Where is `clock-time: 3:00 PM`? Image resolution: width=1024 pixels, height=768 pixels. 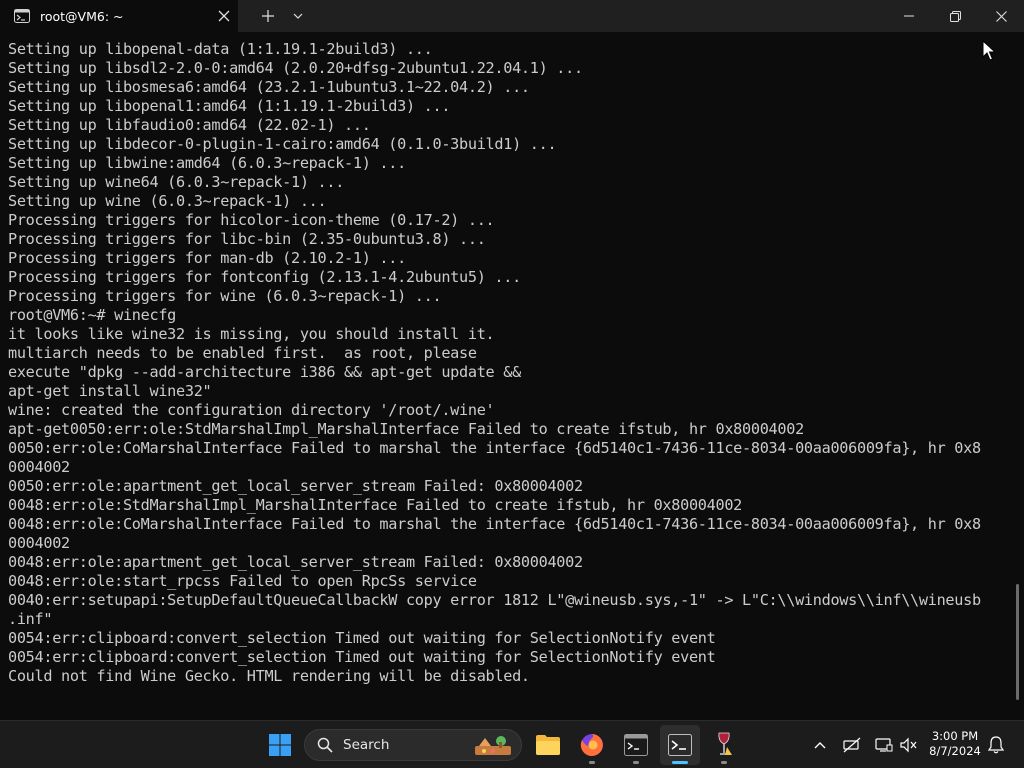 clock-time: 3:00 PM is located at coordinates (955, 736).